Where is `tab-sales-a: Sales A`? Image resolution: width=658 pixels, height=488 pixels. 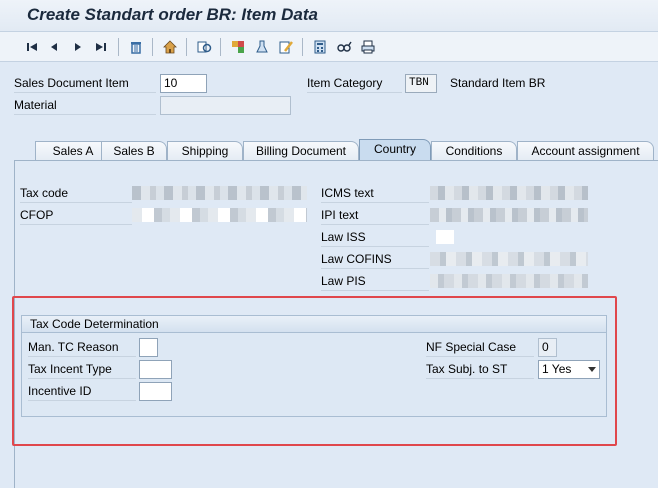
tab-sales-a: Sales A is located at coordinates (73, 150).